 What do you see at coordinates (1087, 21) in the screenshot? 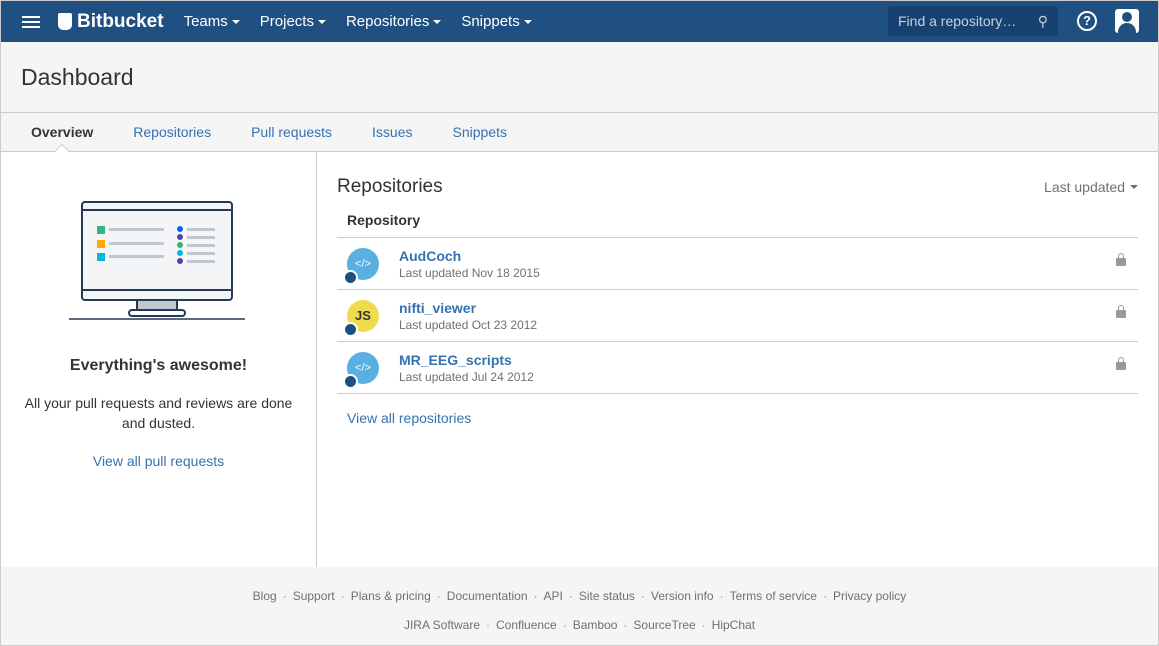
I see `help-icon: ?` at bounding box center [1087, 21].